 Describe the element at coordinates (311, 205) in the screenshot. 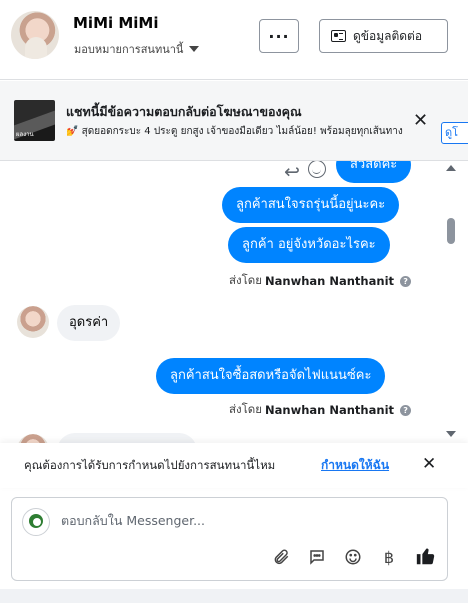

I see `outgoing-message: ลูกค้าสนใจรถรุ่นนี้อยู่นะคะ` at that location.